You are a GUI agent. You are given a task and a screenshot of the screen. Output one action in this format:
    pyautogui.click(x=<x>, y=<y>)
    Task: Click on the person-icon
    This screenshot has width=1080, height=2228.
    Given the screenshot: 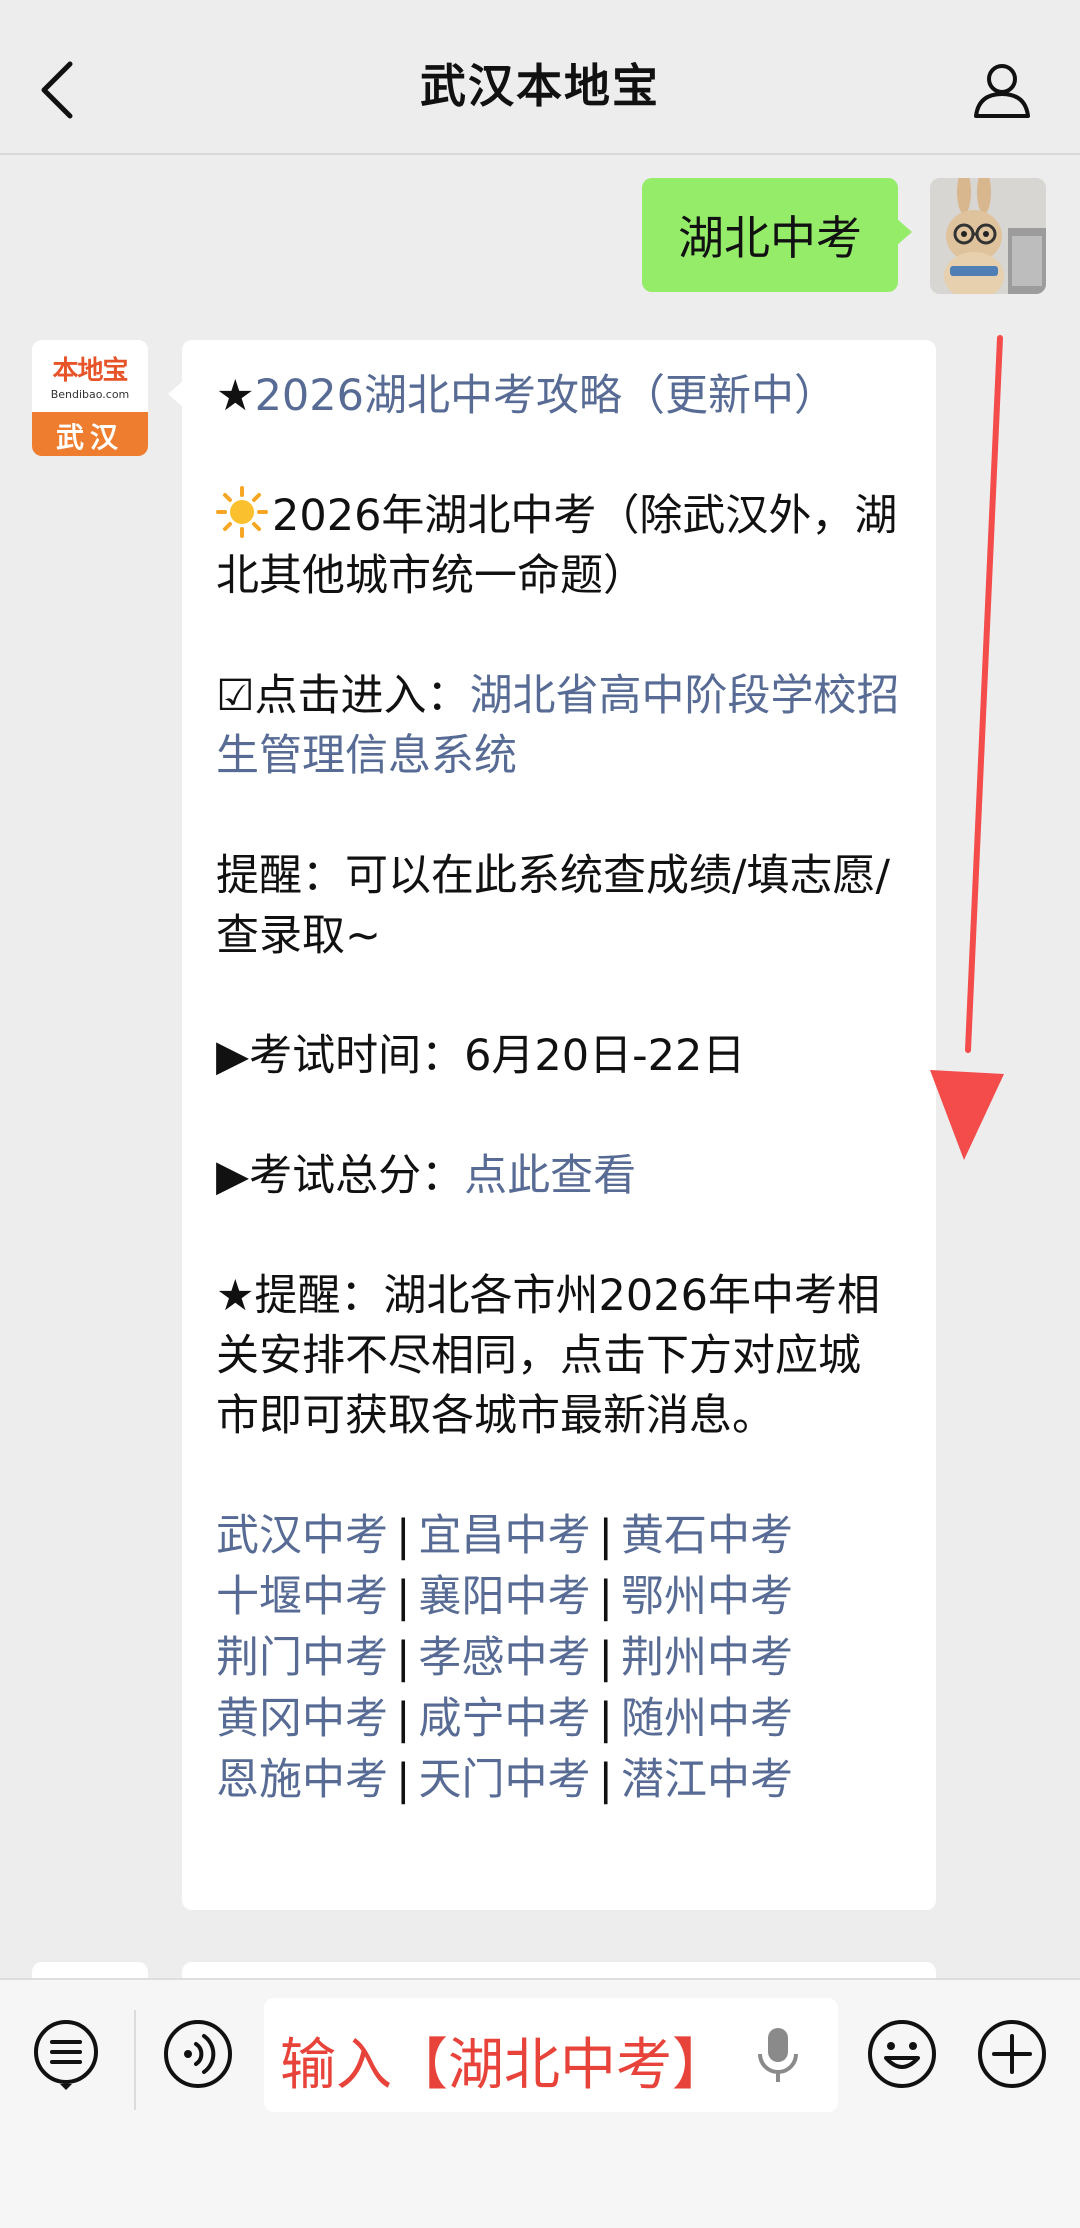 What is the action you would take?
    pyautogui.click(x=1002, y=90)
    